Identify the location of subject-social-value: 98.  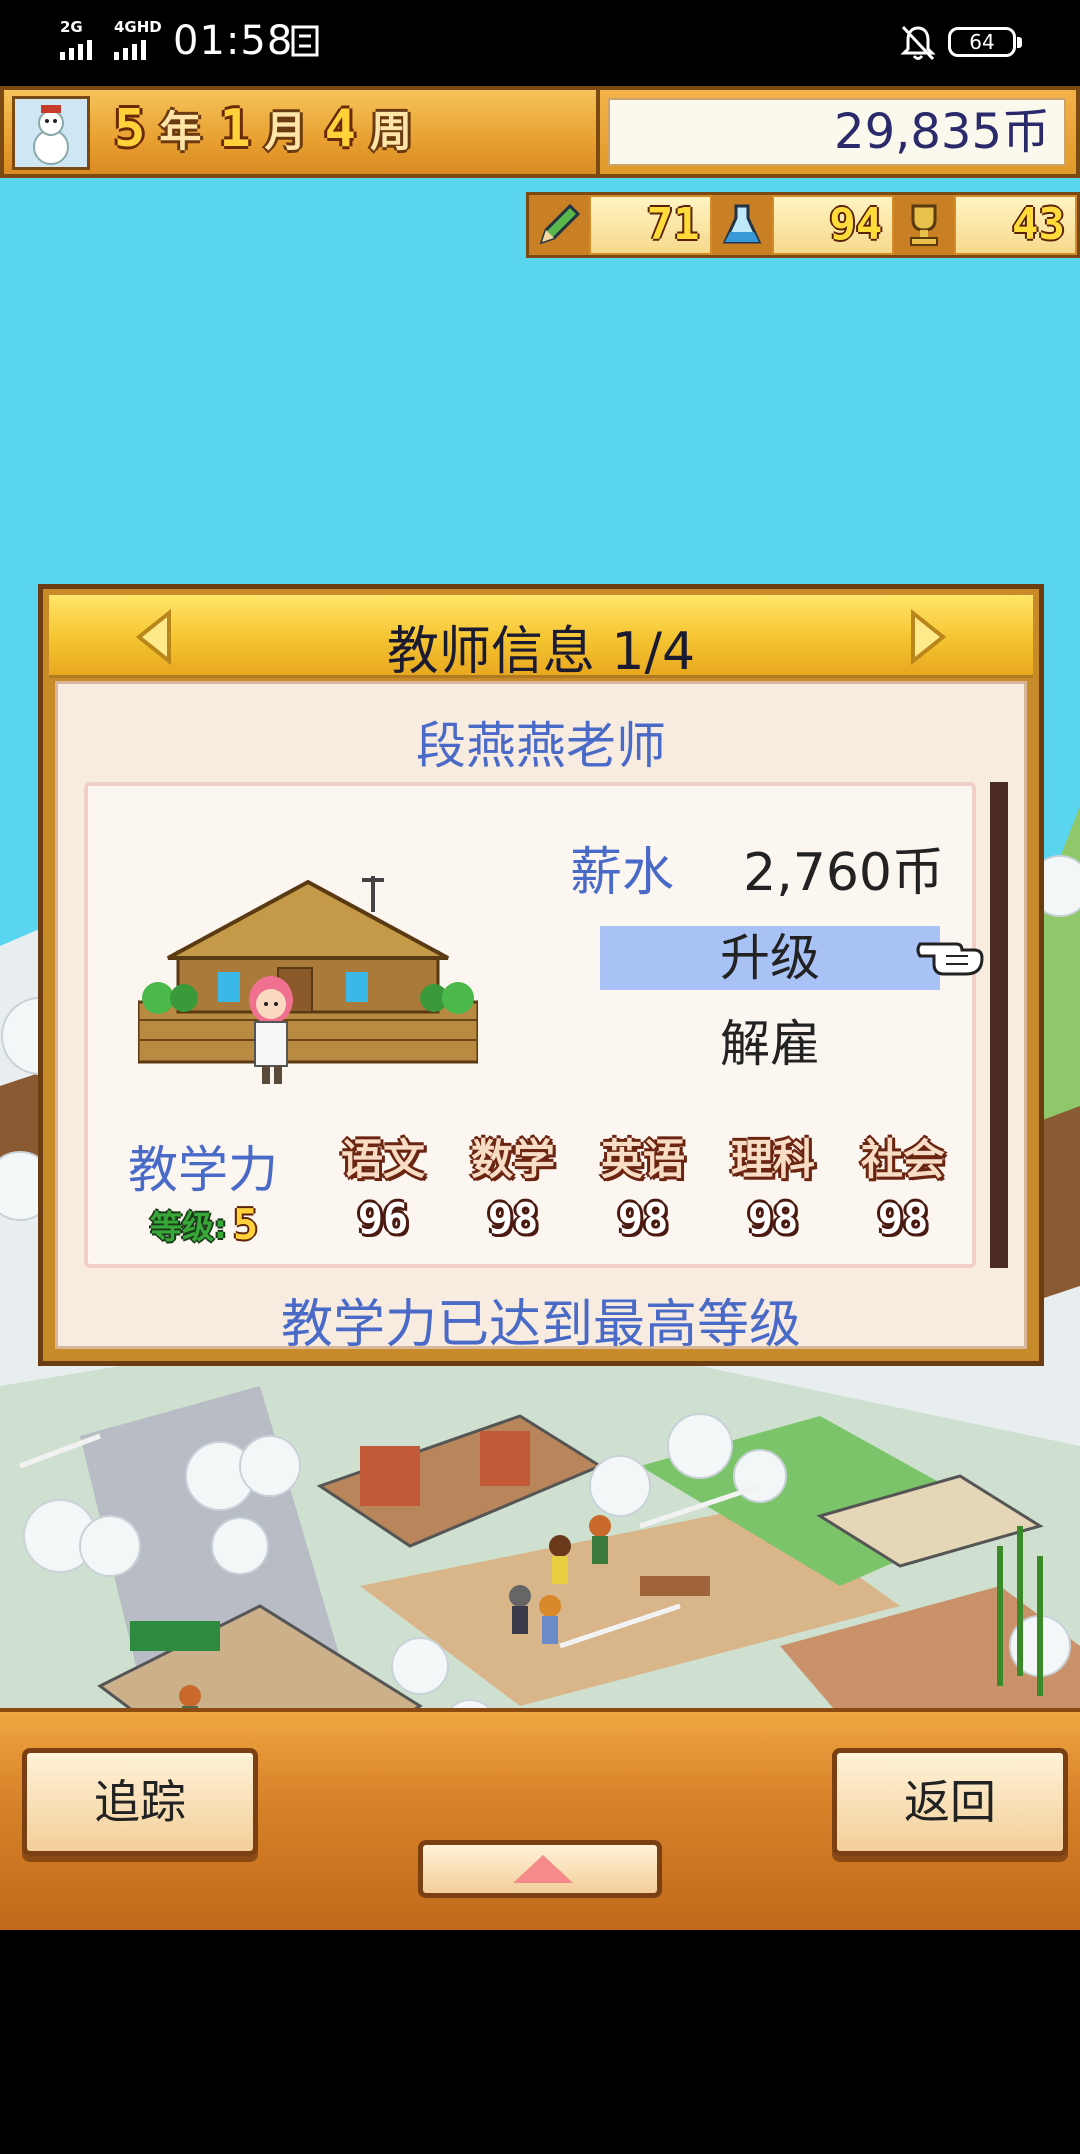
(903, 1218).